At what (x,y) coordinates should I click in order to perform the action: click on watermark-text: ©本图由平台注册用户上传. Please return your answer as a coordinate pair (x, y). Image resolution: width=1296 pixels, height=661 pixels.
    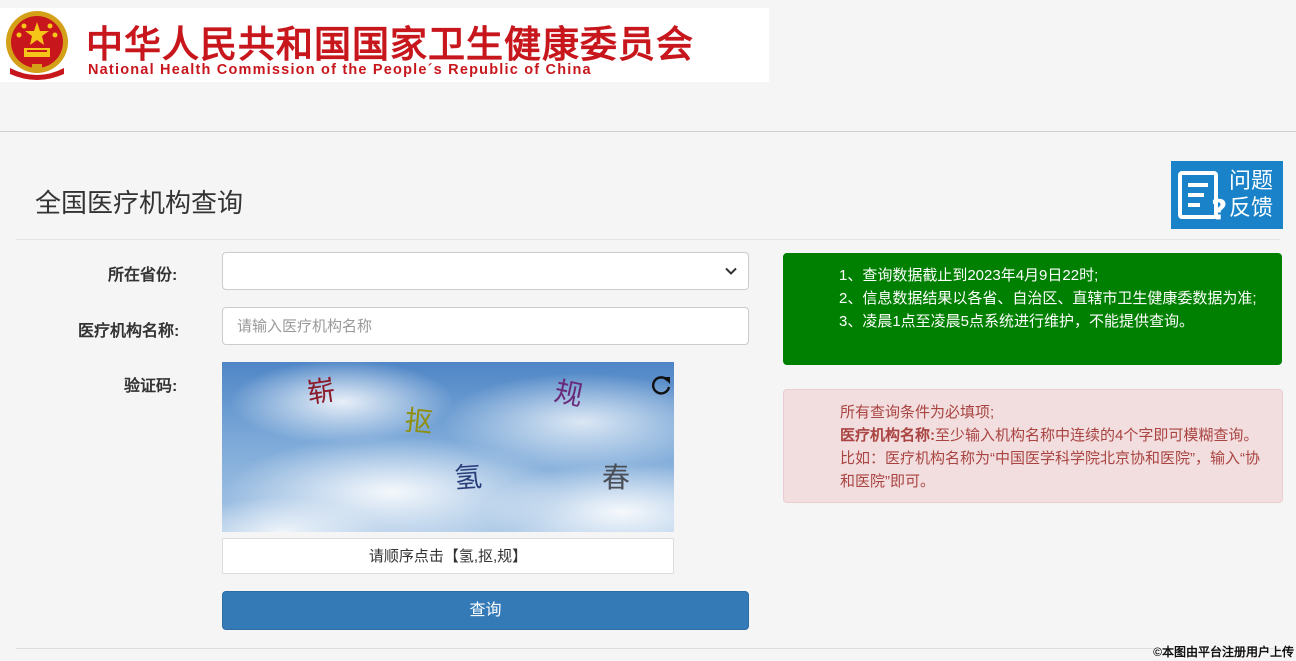
    Looking at the image, I should click on (1223, 652).